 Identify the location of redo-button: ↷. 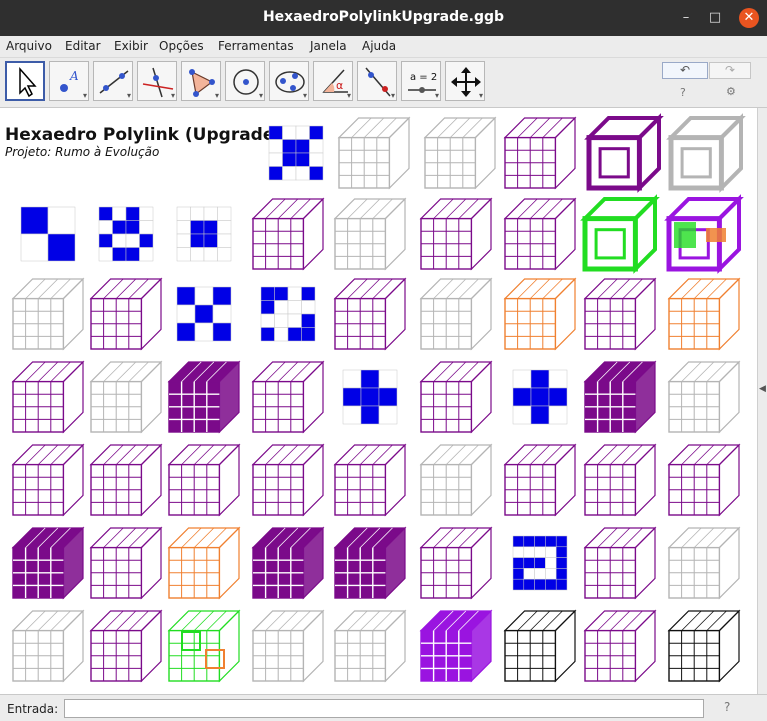
(730, 70).